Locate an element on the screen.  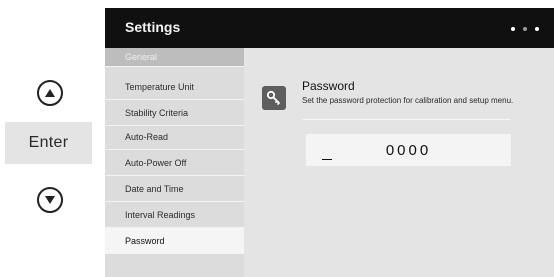
sidebar-item-auto-power-off: Auto-Power Off is located at coordinates (174, 163).